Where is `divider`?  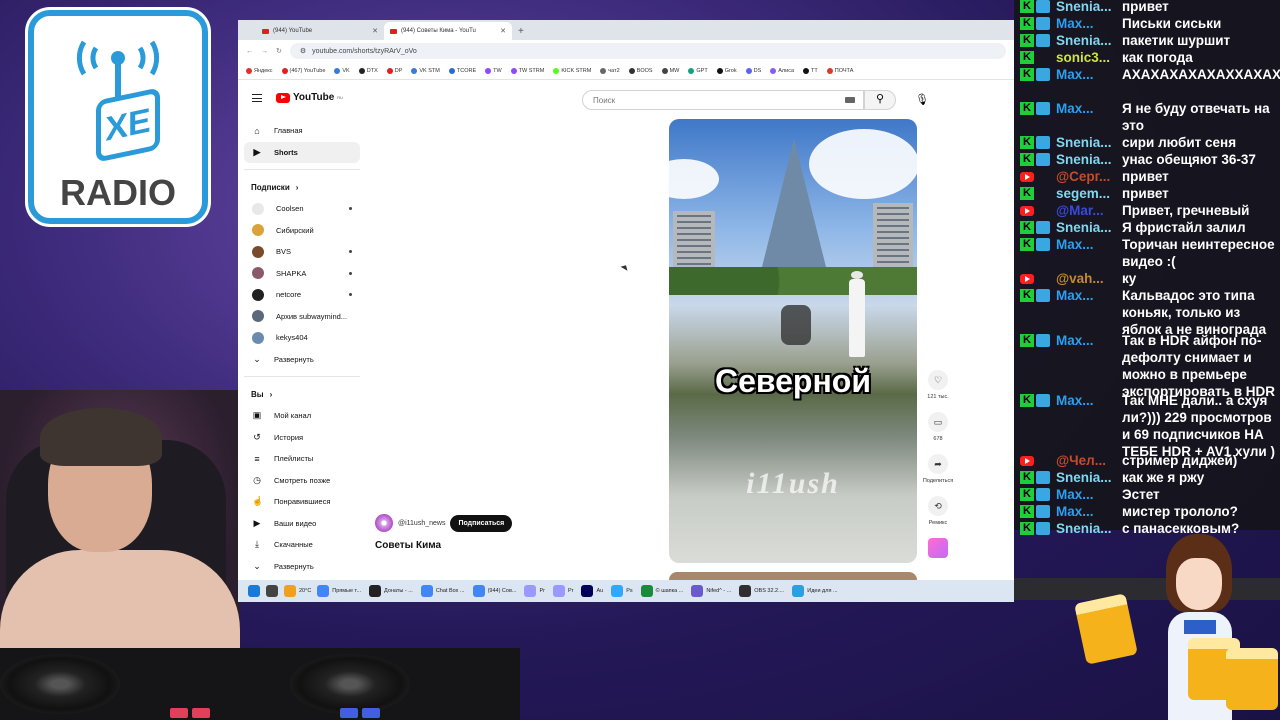 divider is located at coordinates (302, 376).